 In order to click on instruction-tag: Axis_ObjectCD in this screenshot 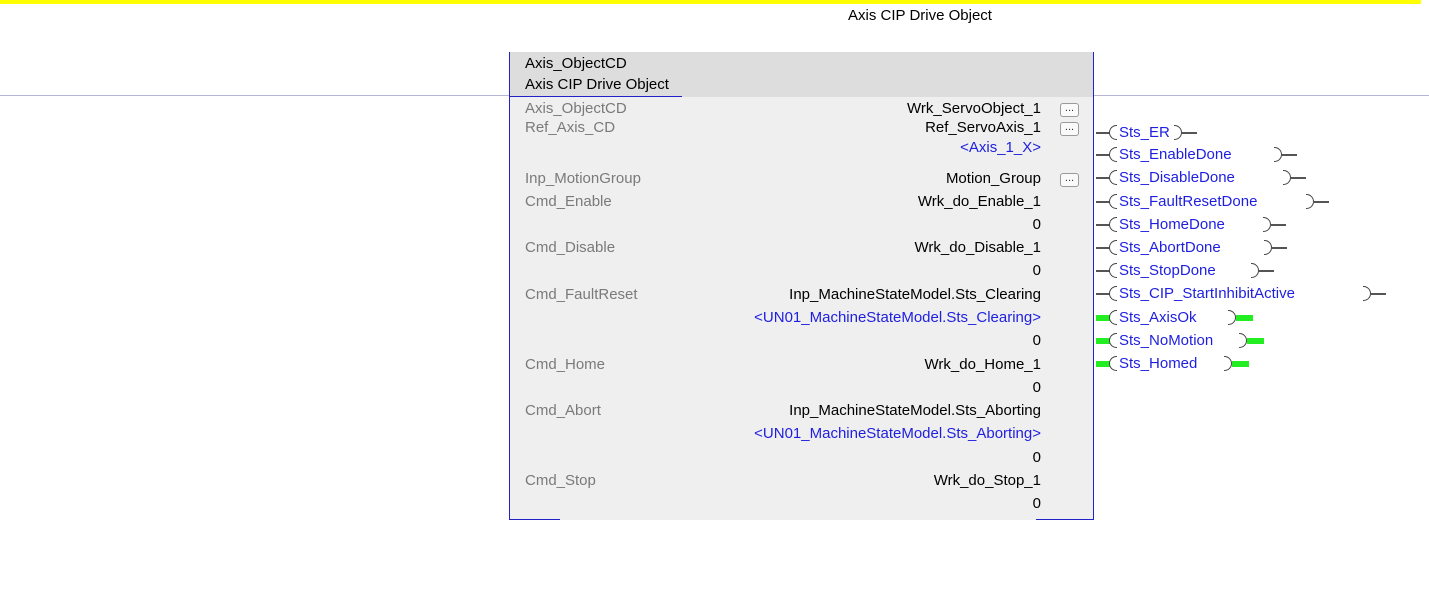, I will do `click(576, 64)`.